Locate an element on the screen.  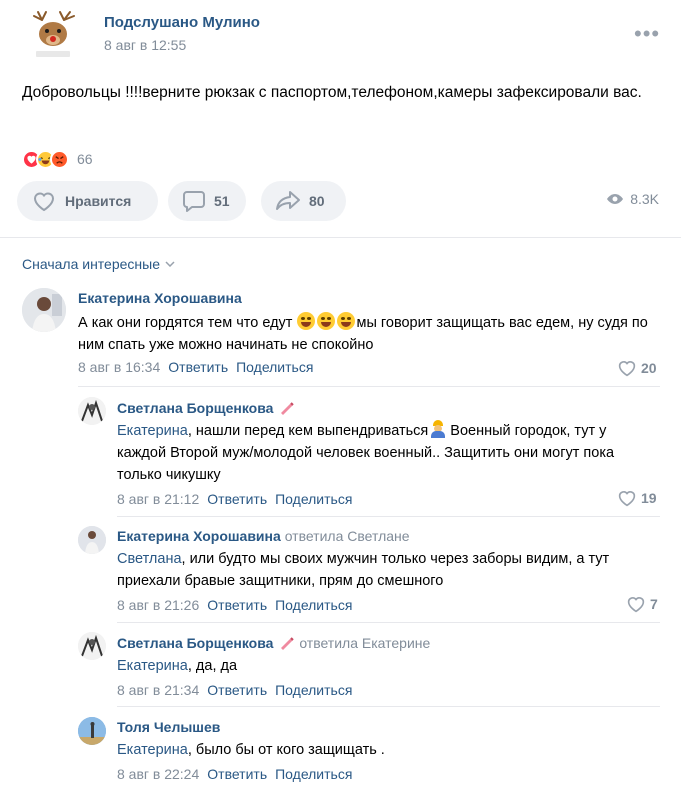
comment-meta: 8 авг в 16:34 Ответить Поделиться is located at coordinates (195, 367).